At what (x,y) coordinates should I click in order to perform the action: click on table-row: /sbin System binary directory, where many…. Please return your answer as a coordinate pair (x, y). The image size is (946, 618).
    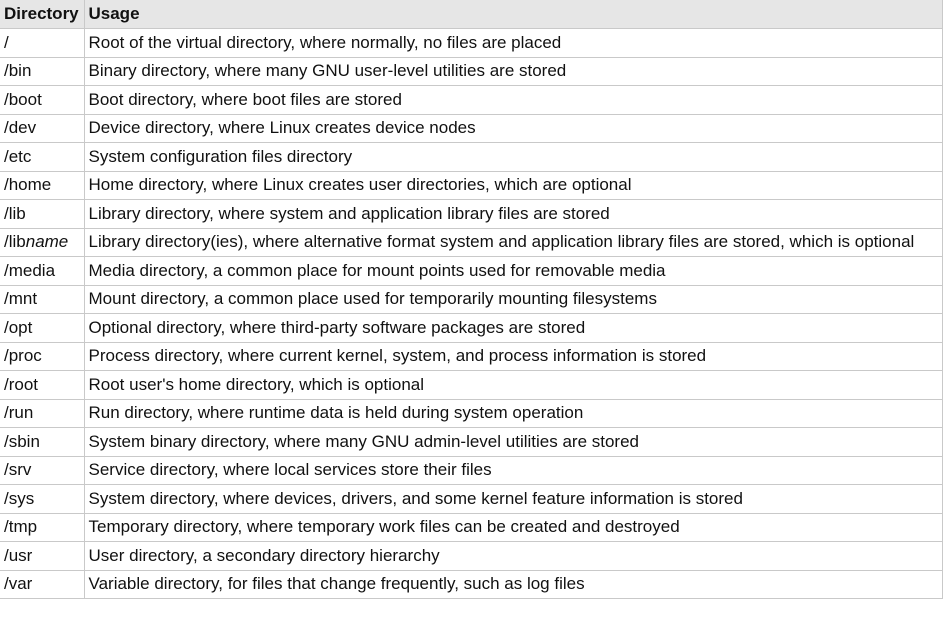
    Looking at the image, I should click on (471, 442).